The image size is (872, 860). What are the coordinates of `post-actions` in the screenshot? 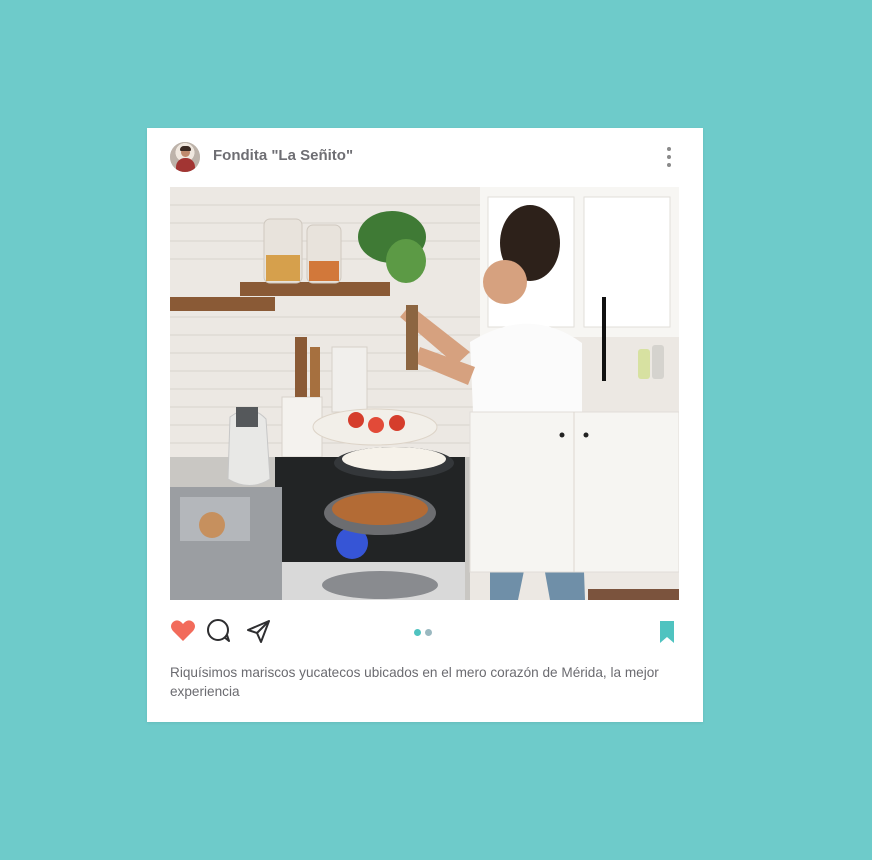 It's located at (425, 633).